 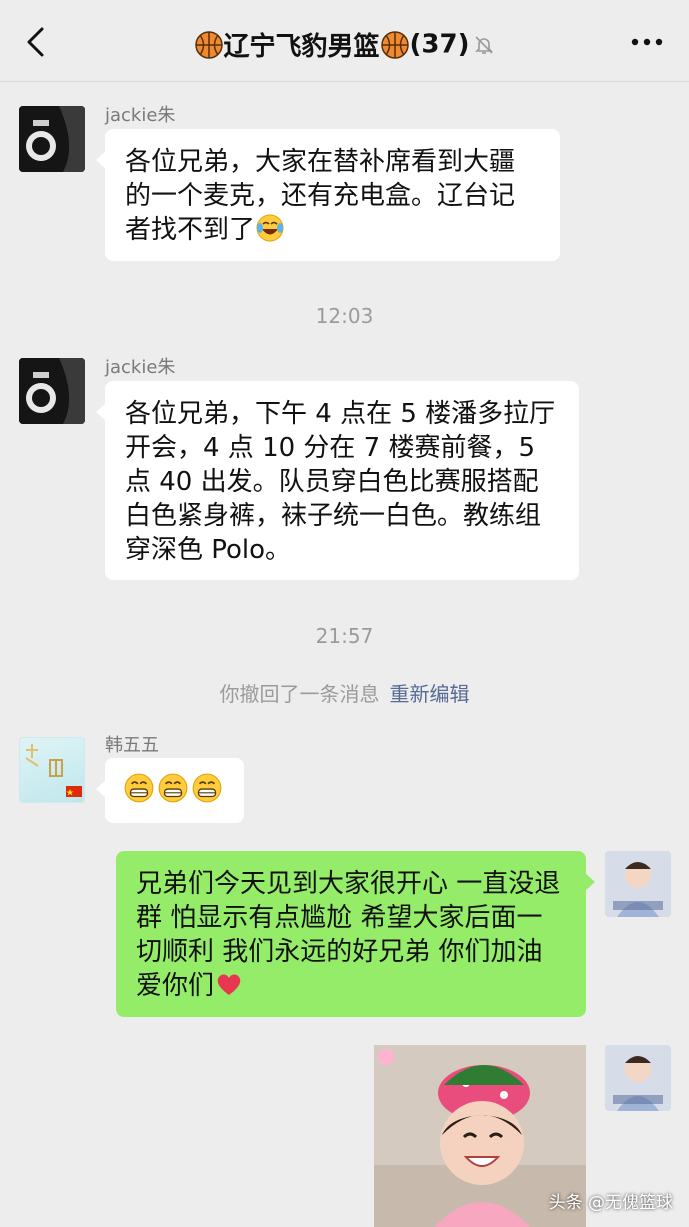 I want to click on timestamp: 21:57, so click(x=344, y=636).